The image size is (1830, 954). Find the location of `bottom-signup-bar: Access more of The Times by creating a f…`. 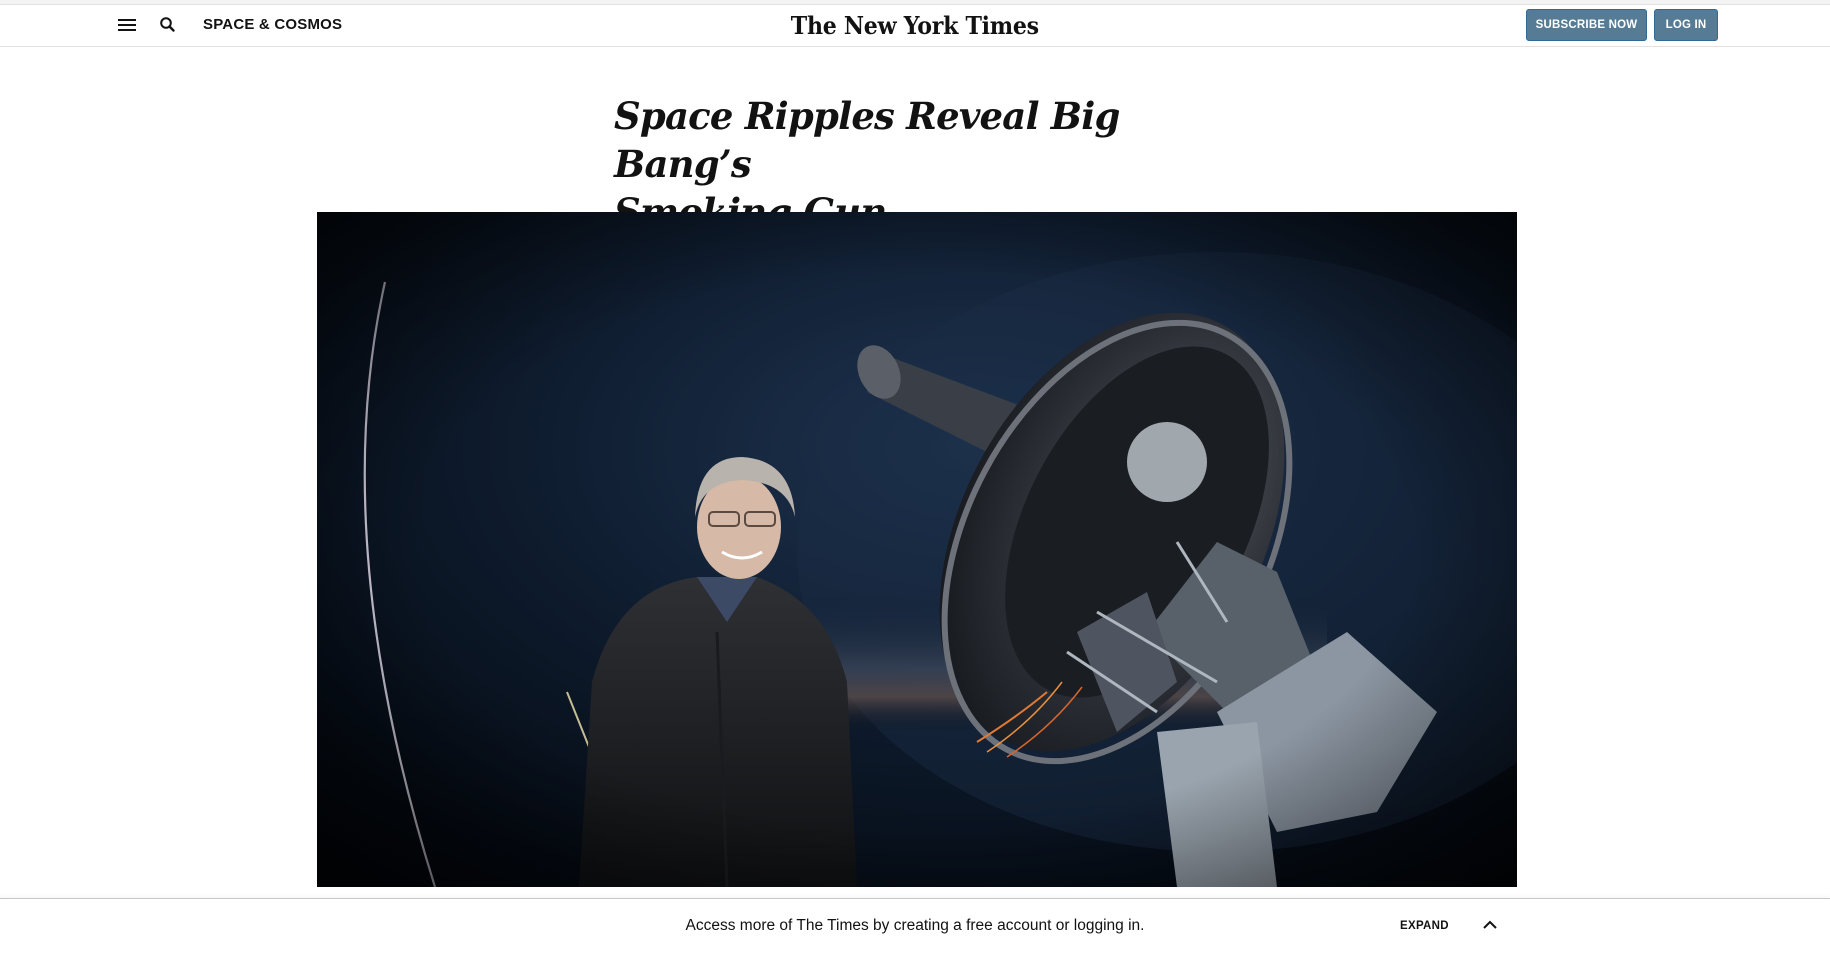

bottom-signup-bar: Access more of The Times by creating a f… is located at coordinates (915, 926).